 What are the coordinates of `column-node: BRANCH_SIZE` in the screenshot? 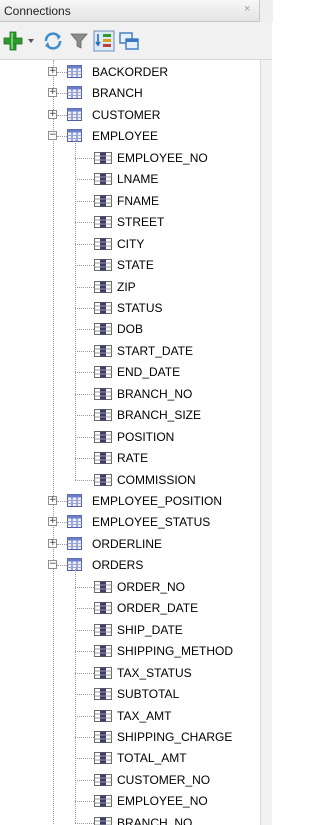 It's located at (130, 415).